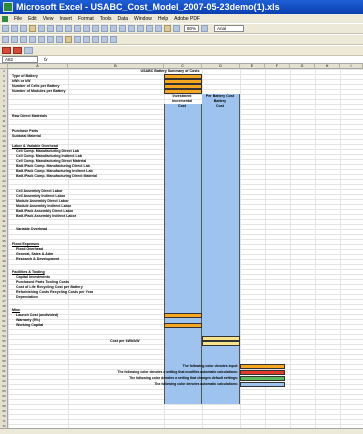  I want to click on row-header: 27, so click(4, 201).